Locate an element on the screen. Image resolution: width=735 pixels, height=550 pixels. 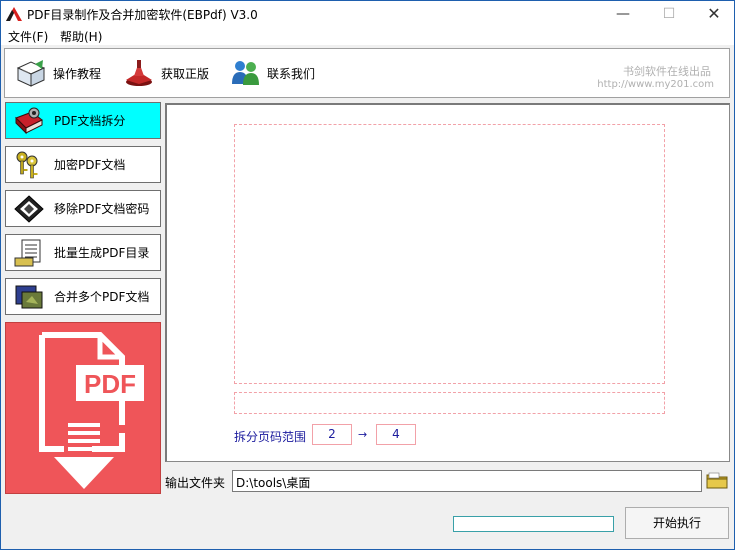
tutorial-button: 操作教程 is located at coordinates (58, 73).